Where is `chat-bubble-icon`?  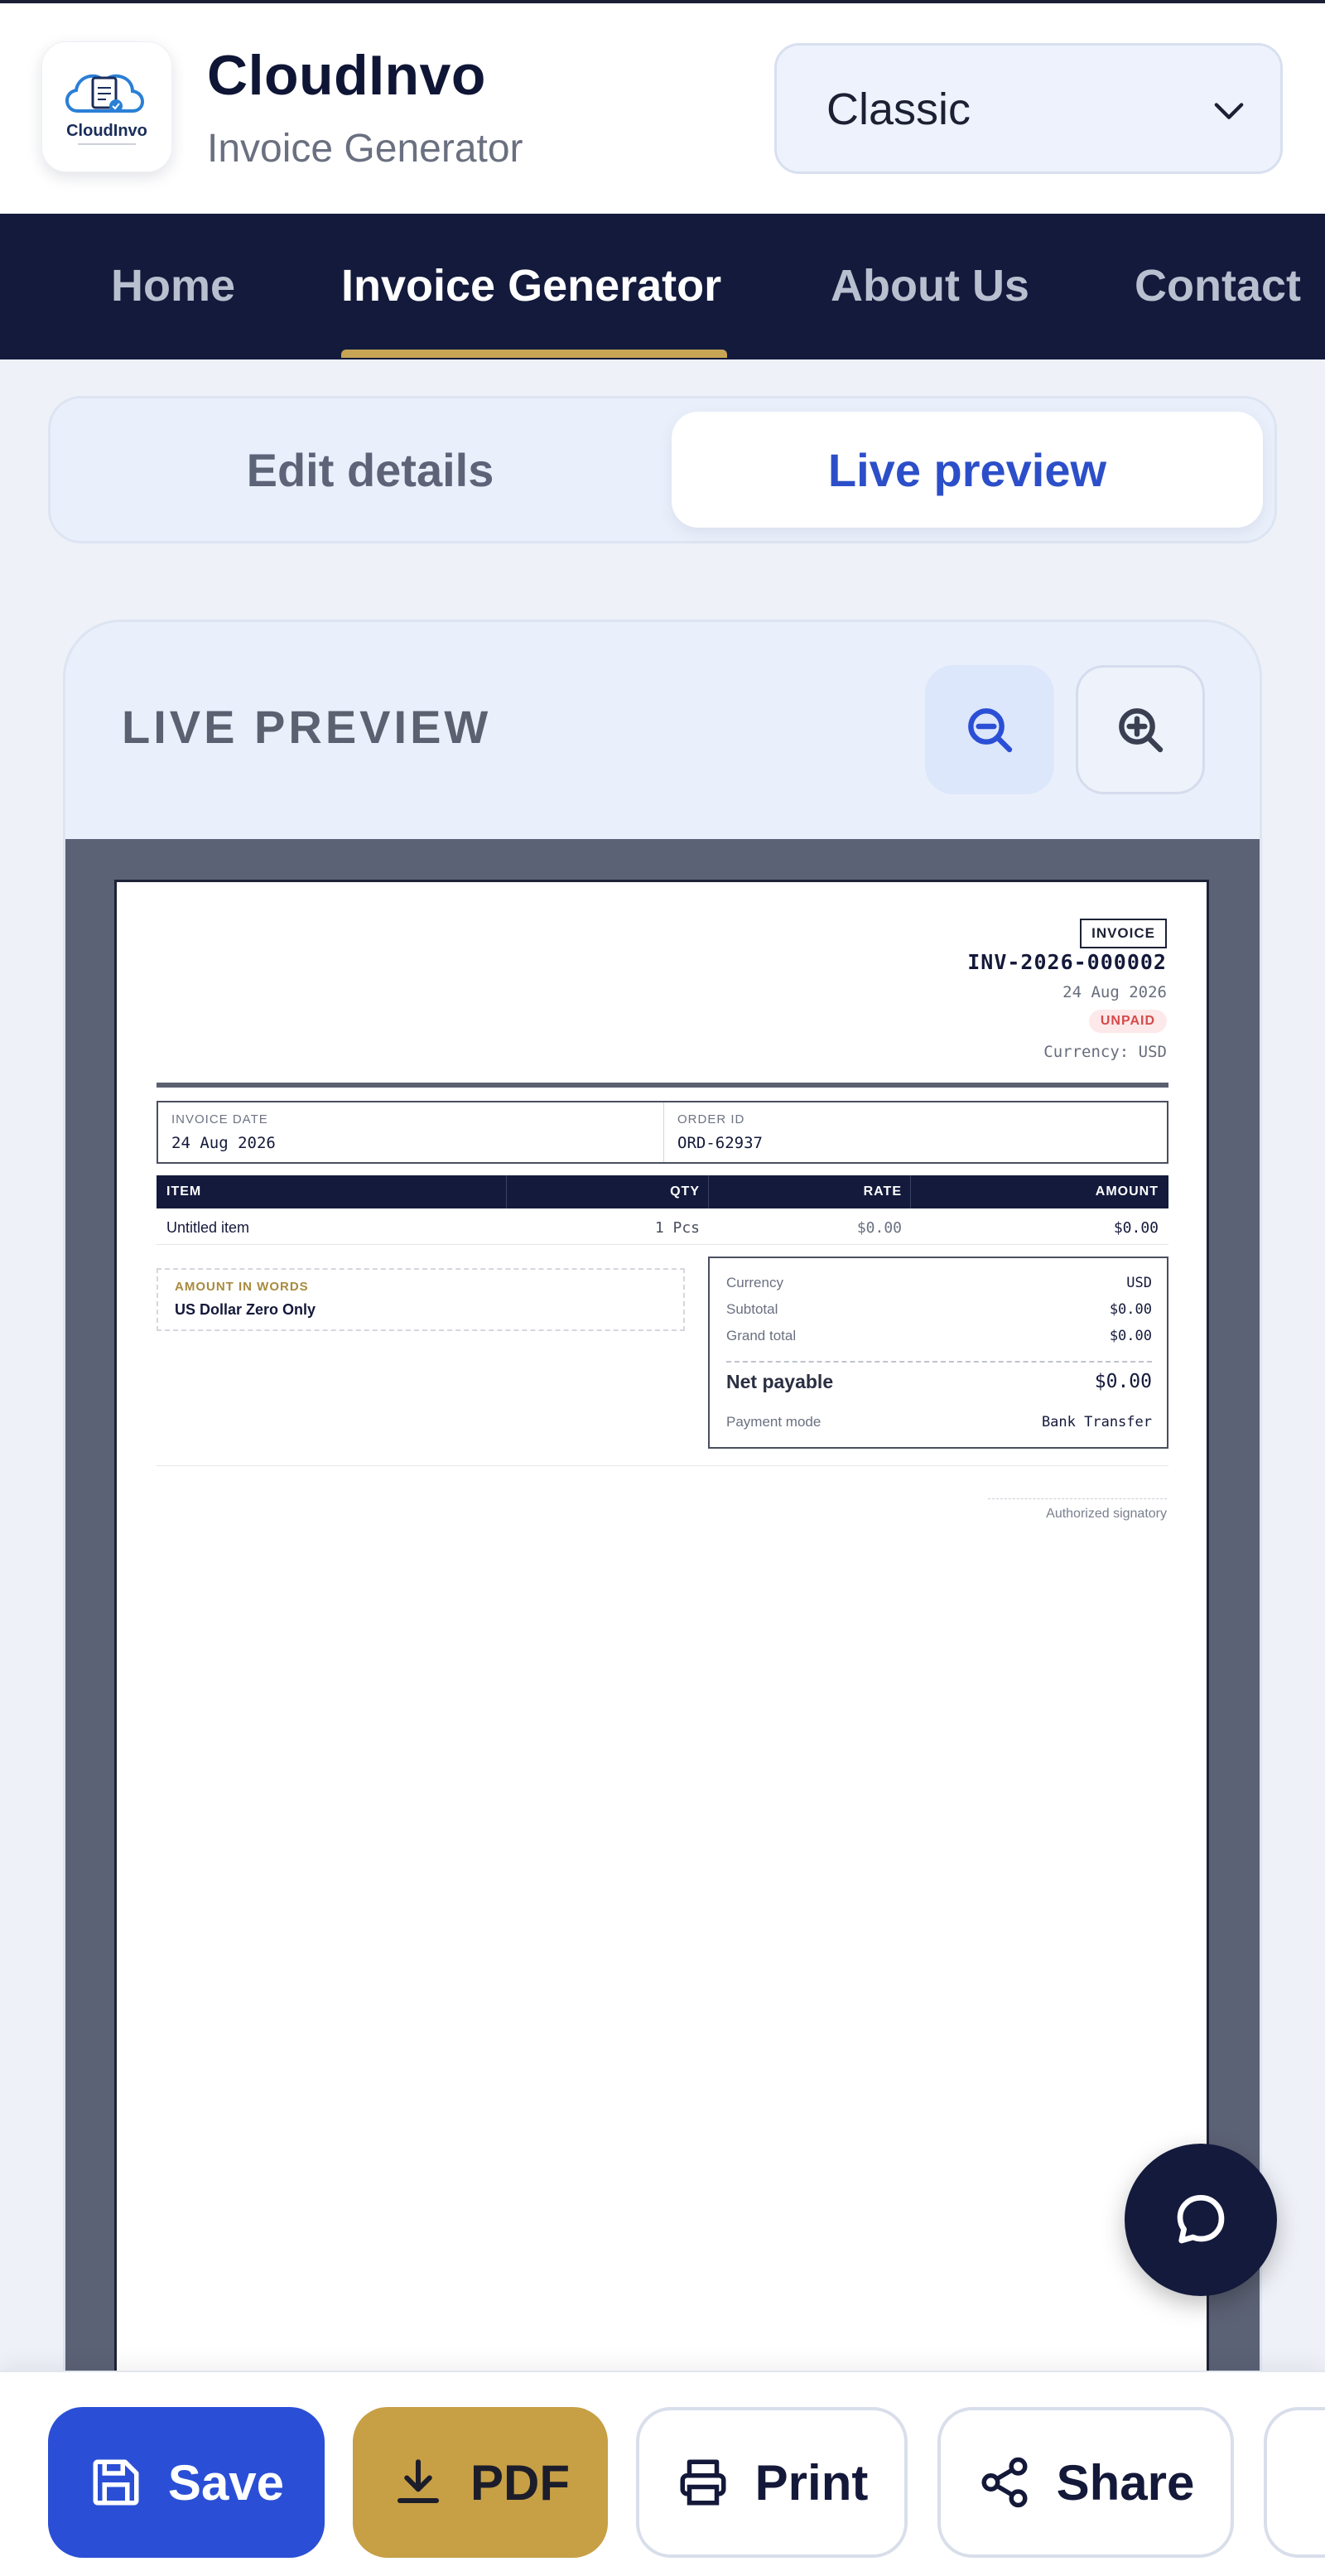
chat-bubble-icon is located at coordinates (1201, 2219).